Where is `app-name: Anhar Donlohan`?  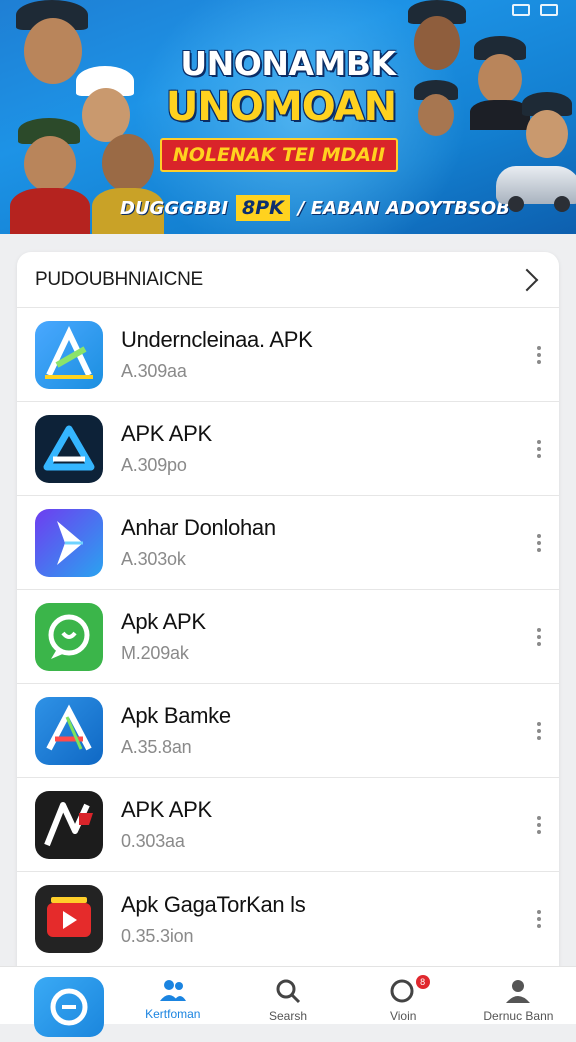 app-name: Anhar Donlohan is located at coordinates (198, 527).